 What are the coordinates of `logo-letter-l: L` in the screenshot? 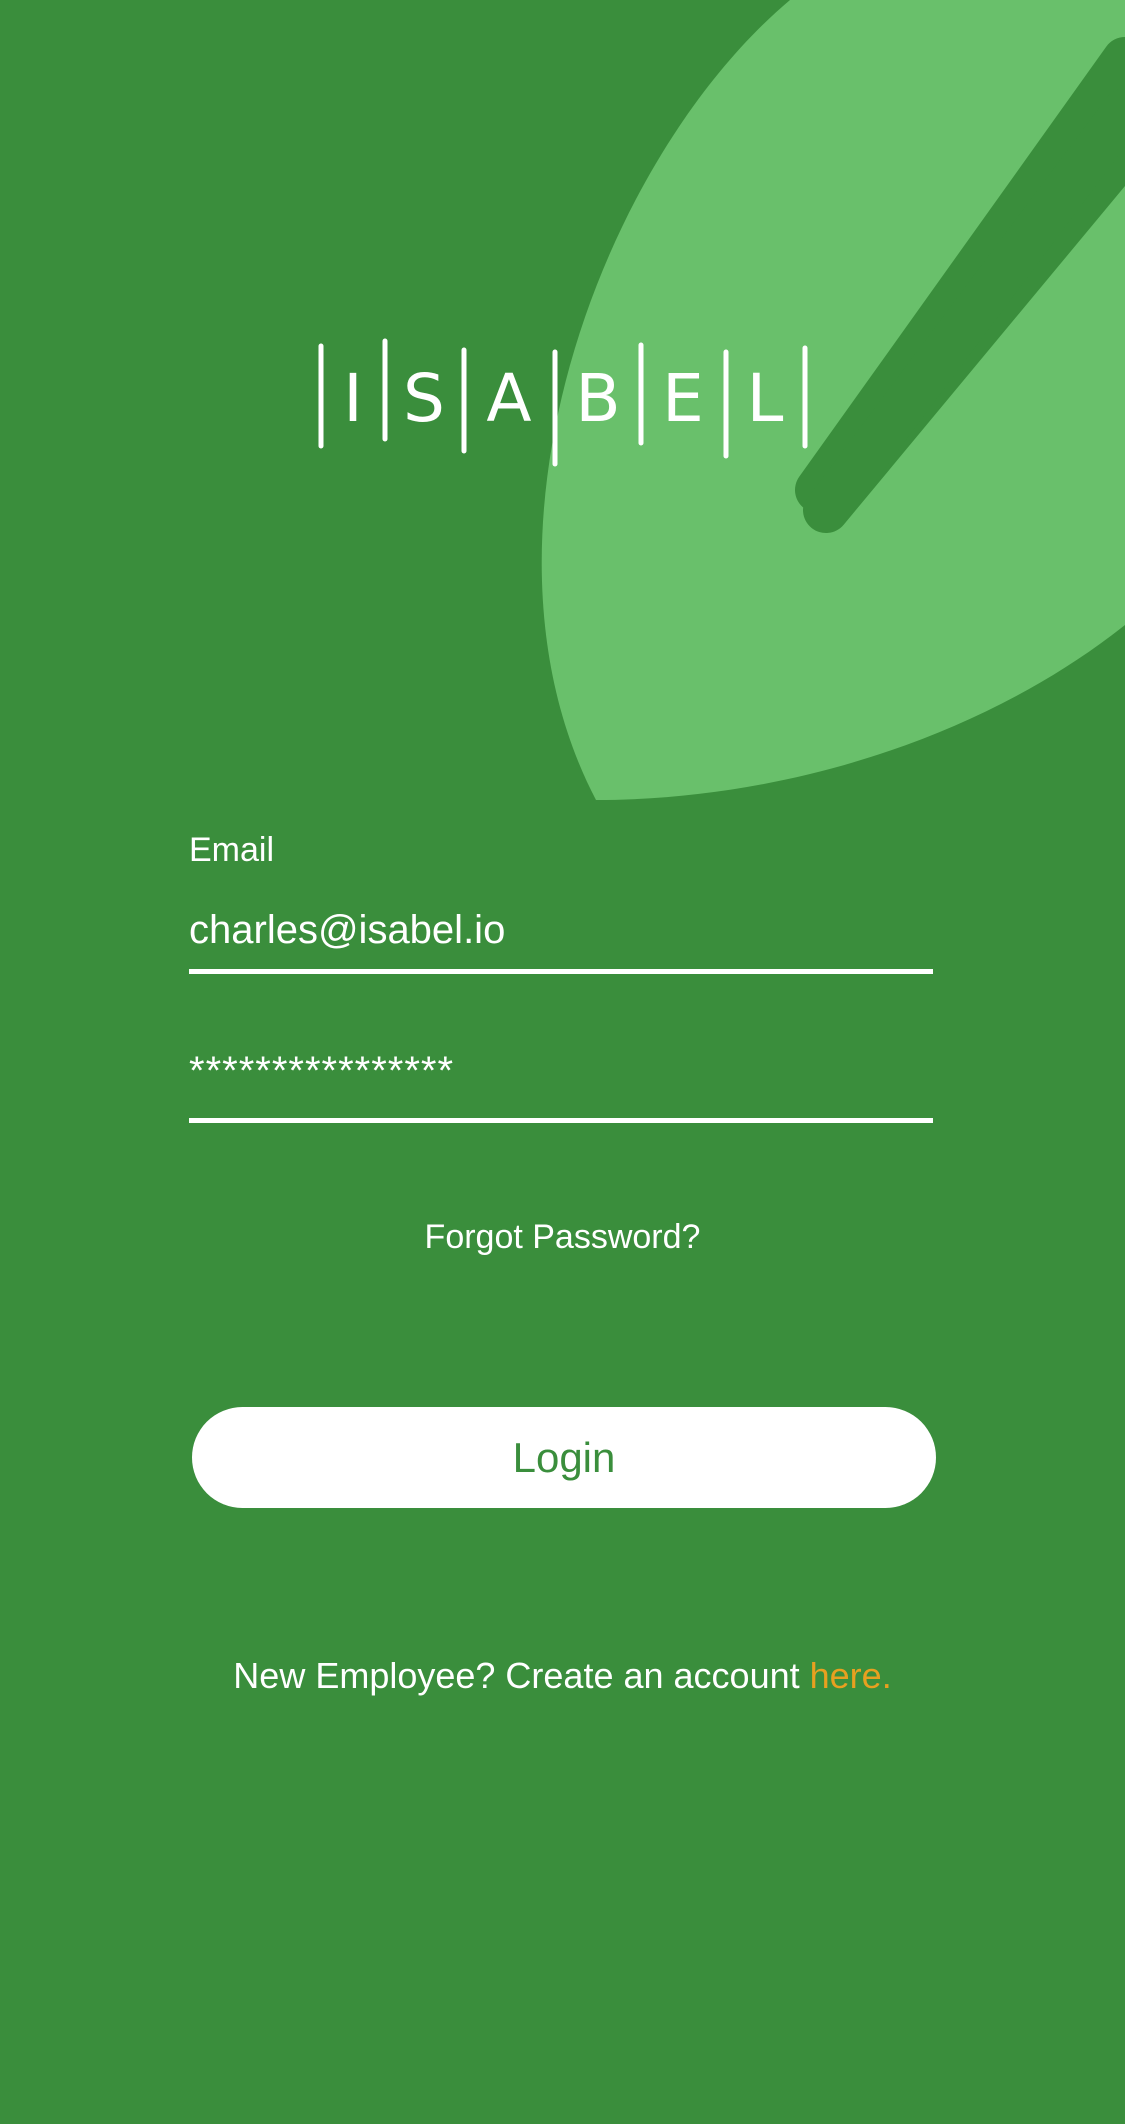 It's located at (765, 398).